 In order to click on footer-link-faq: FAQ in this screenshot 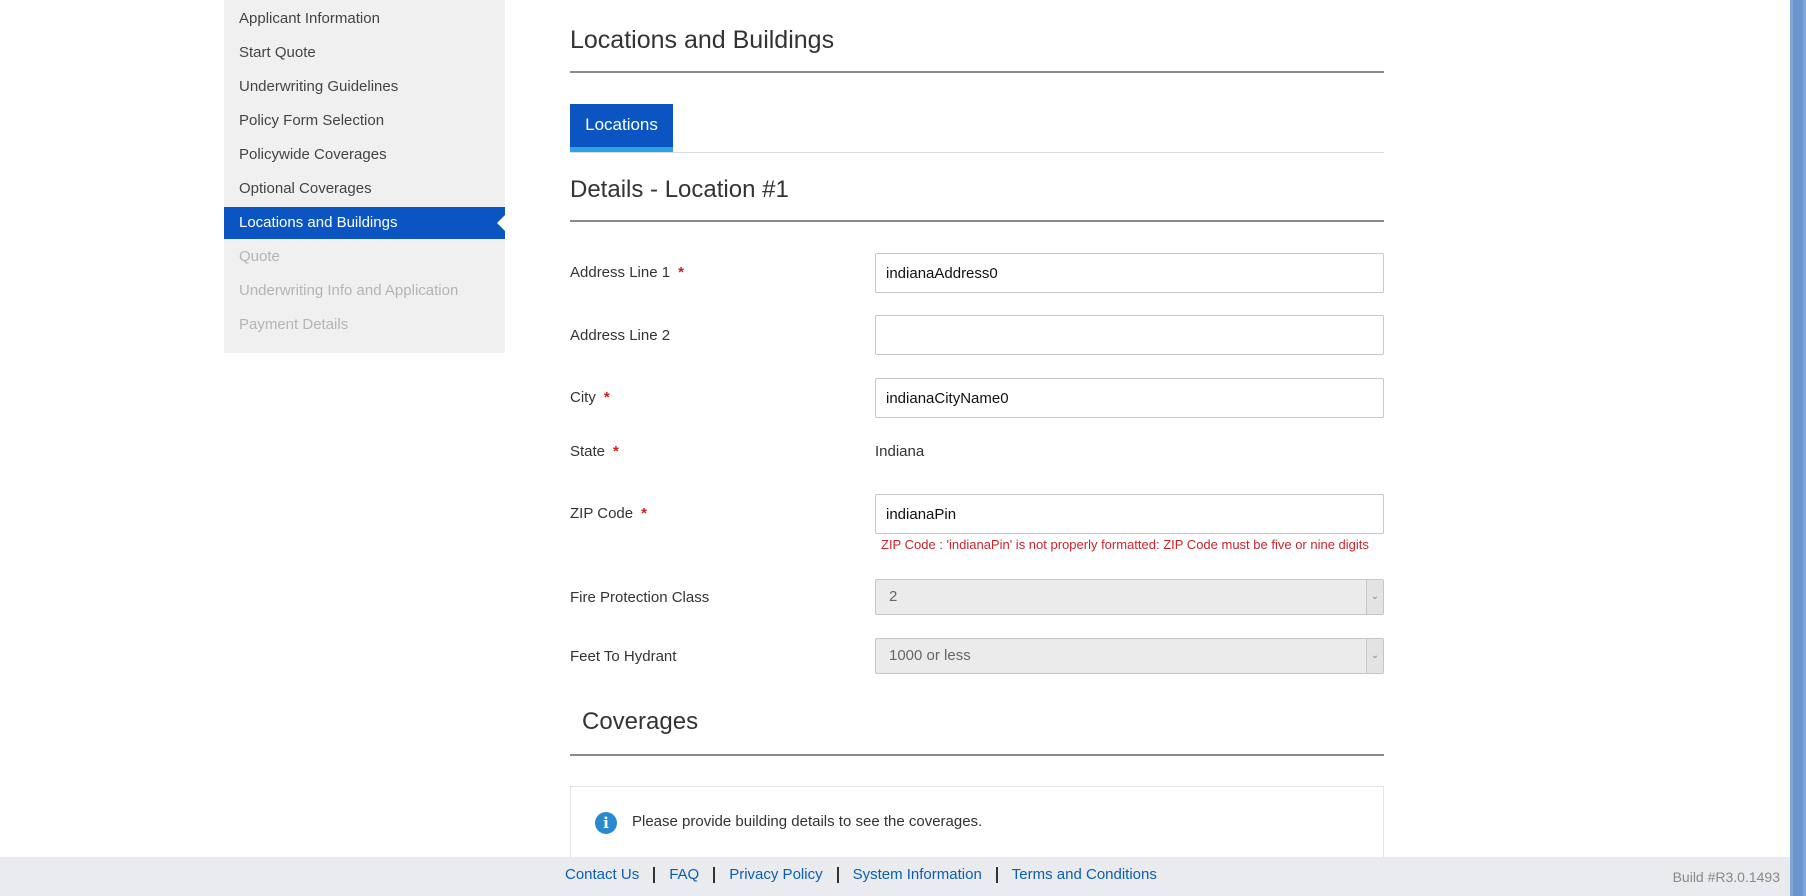, I will do `click(683, 875)`.